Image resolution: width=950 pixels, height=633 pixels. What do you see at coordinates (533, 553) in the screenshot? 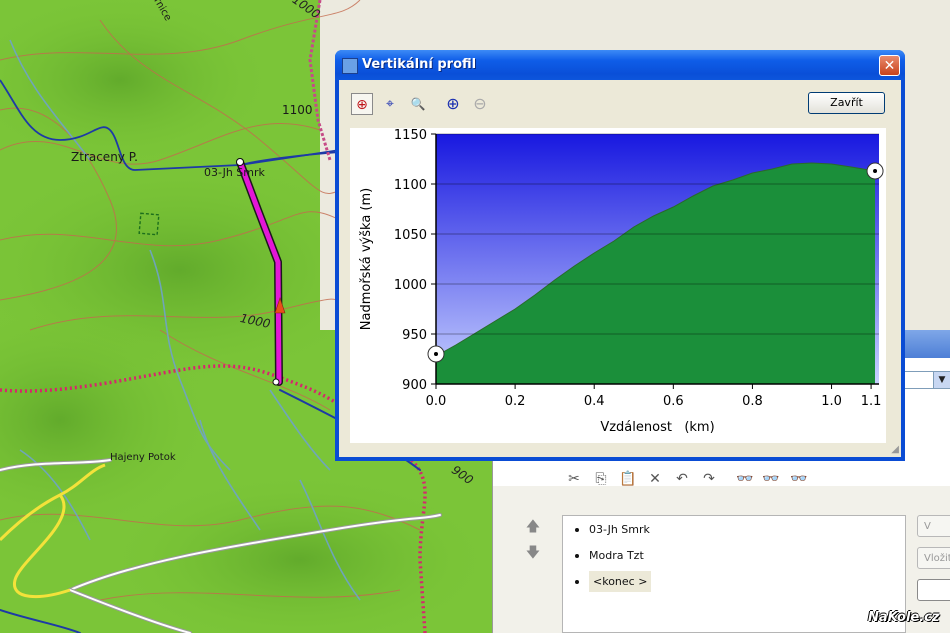
I see `move-down-icon: 🡇` at bounding box center [533, 553].